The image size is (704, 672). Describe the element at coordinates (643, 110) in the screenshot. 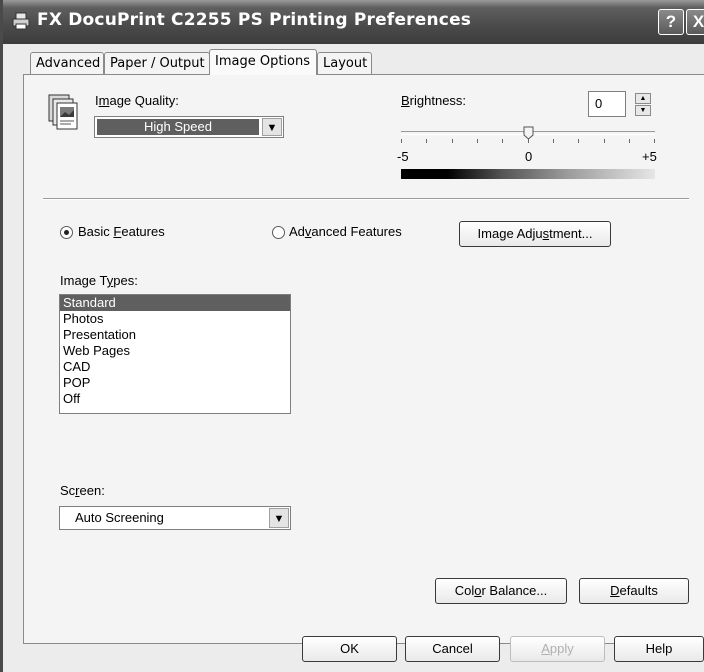

I see `spin-down-icon: ▼` at that location.